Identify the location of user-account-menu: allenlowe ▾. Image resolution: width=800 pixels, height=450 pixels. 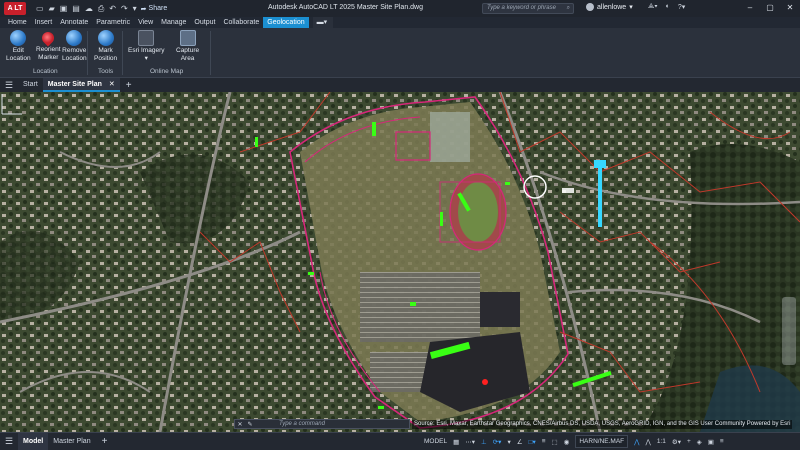
(609, 7).